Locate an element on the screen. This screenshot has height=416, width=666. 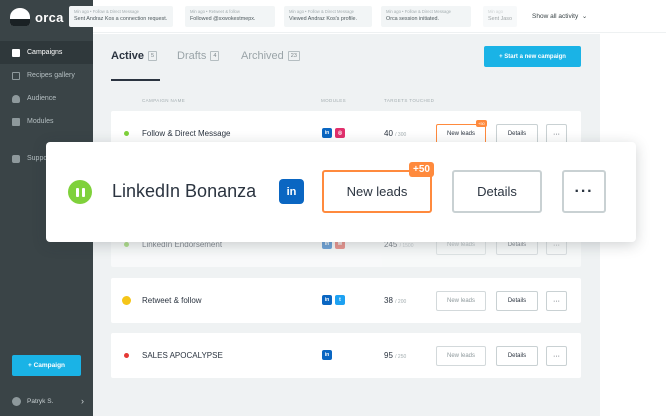
targets-touched: 95 / 250 is located at coordinates (395, 355).